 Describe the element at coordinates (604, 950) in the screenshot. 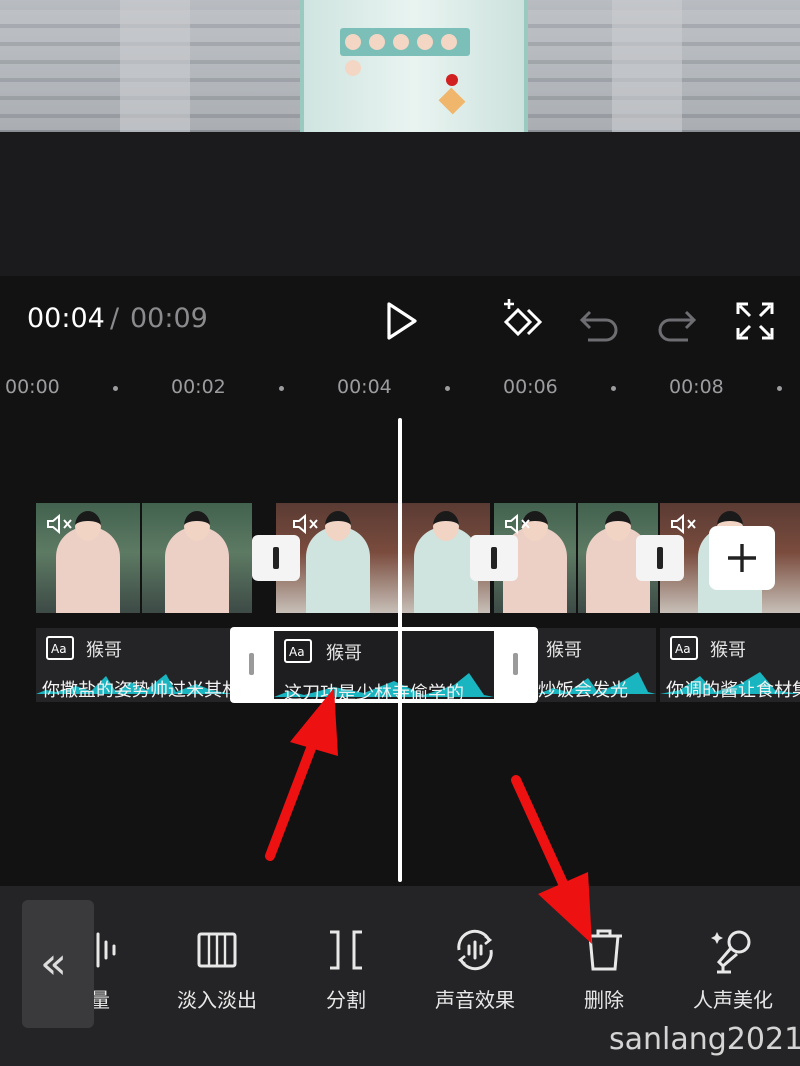

I see `trash-icon` at that location.